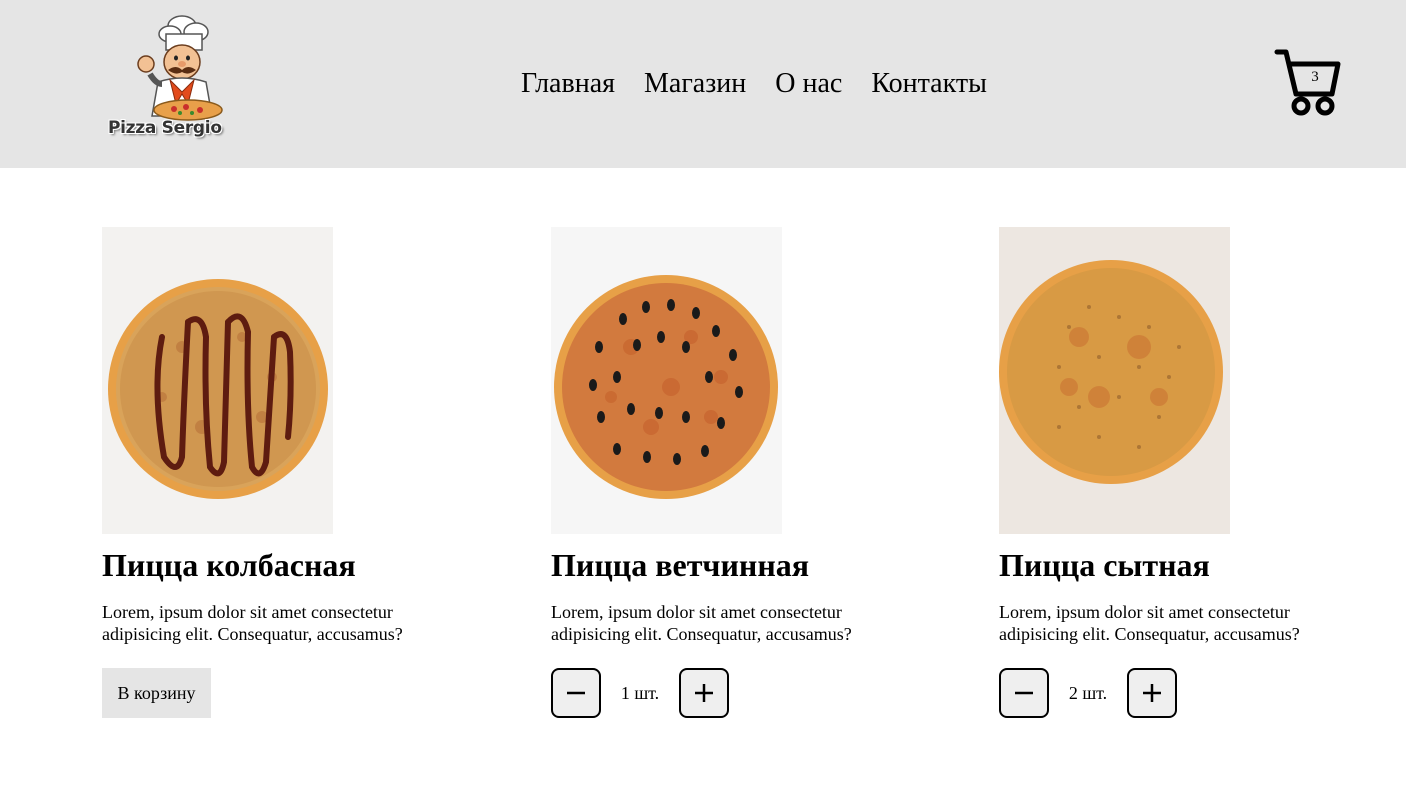 The width and height of the screenshot is (1406, 790). Describe the element at coordinates (1104, 565) in the screenshot. I see `product-title: Пицца сытная` at that location.